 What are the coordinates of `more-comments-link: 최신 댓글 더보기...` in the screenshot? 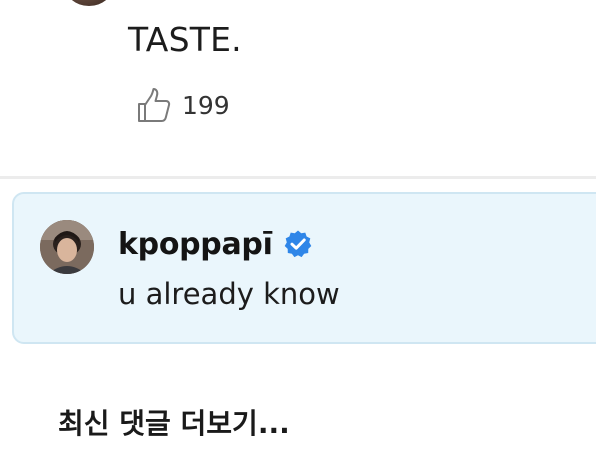 It's located at (174, 424).